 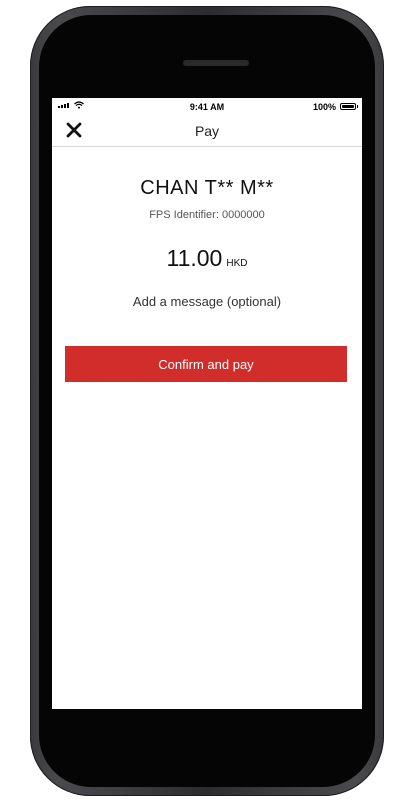 I want to click on status-bar: 9:41 AM 100%, so click(x=207, y=107).